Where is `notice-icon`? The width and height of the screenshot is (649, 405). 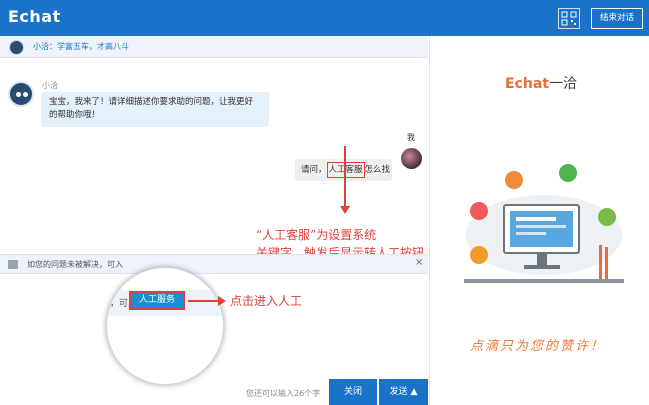 notice-icon is located at coordinates (13, 264).